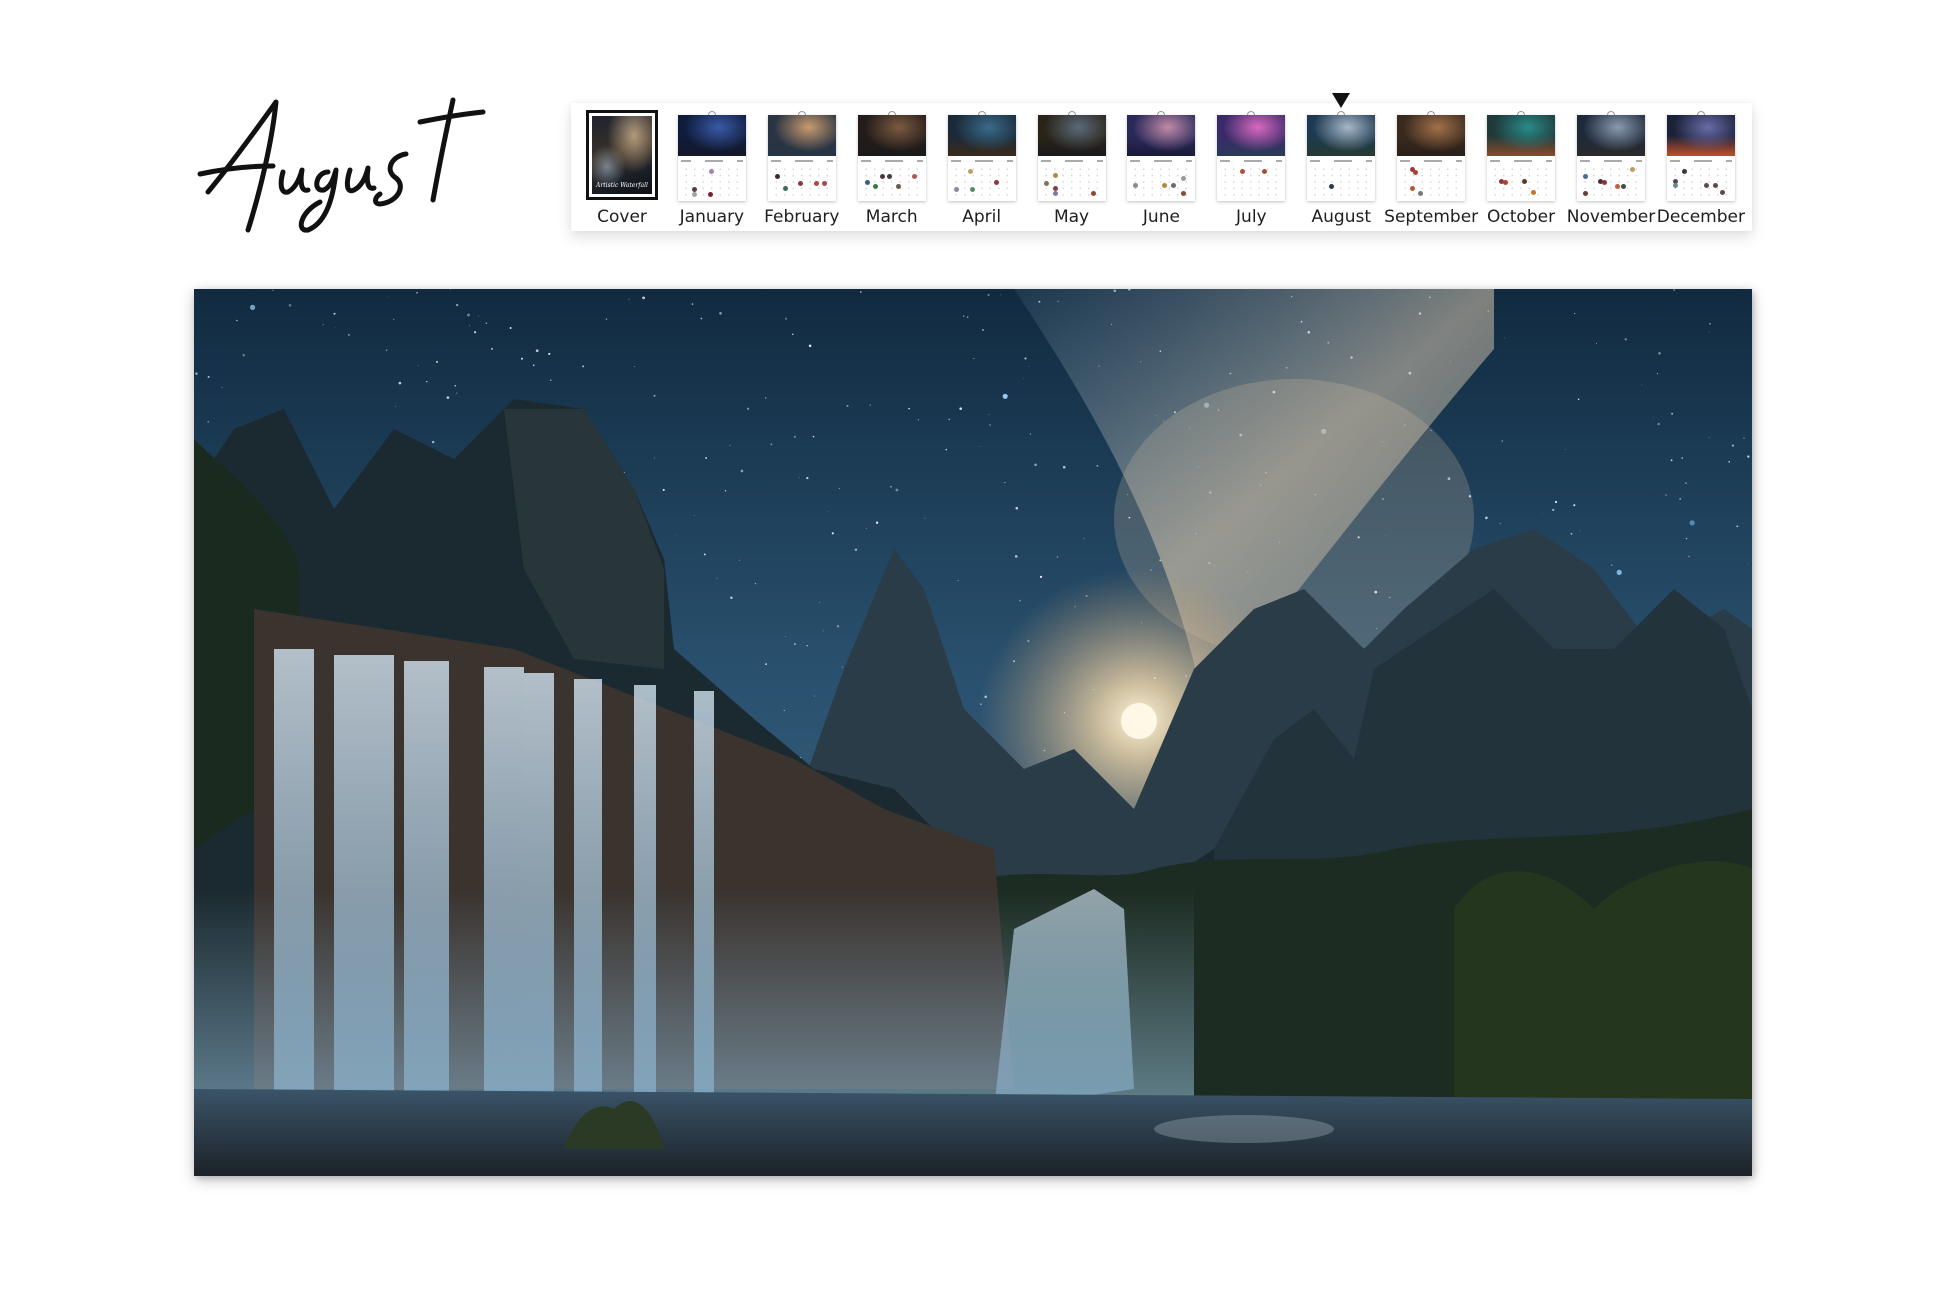 This screenshot has width=1946, height=1297. I want to click on thumbnail-december: December, so click(1701, 167).